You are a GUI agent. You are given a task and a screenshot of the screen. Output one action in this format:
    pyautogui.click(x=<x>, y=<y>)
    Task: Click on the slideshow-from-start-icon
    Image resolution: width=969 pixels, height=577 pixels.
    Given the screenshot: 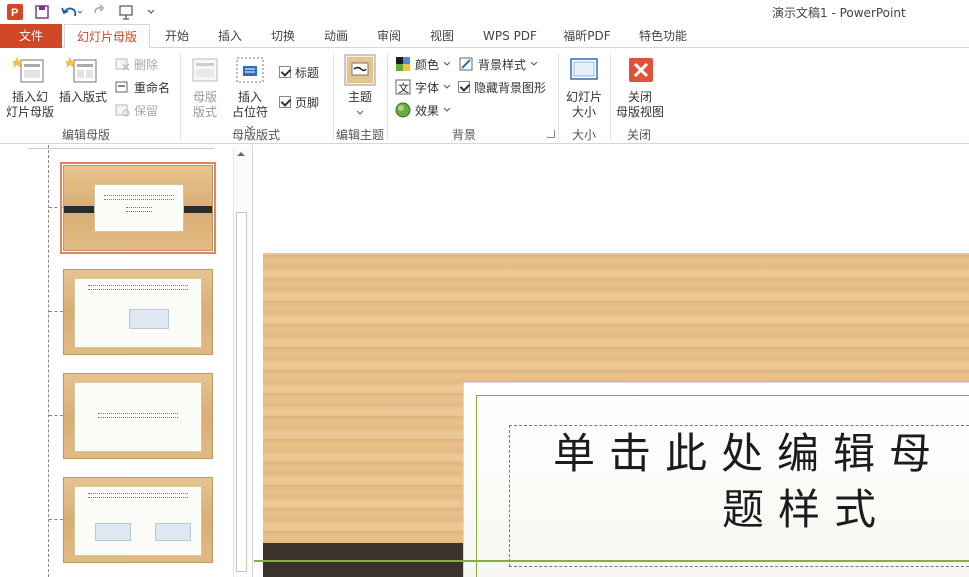 What is the action you would take?
    pyautogui.click(x=127, y=12)
    